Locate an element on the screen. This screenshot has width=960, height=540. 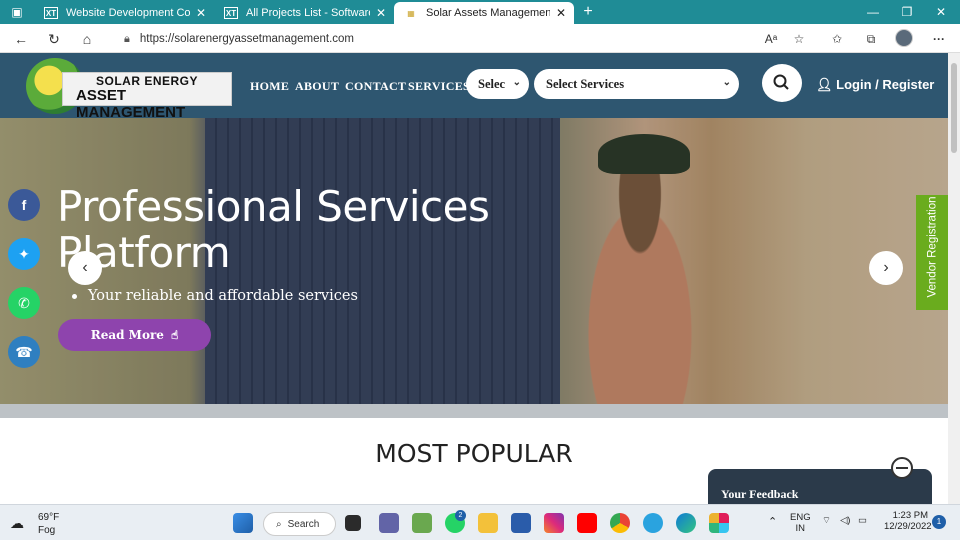
restore-icon: ❐ is located at coordinates (907, 12).